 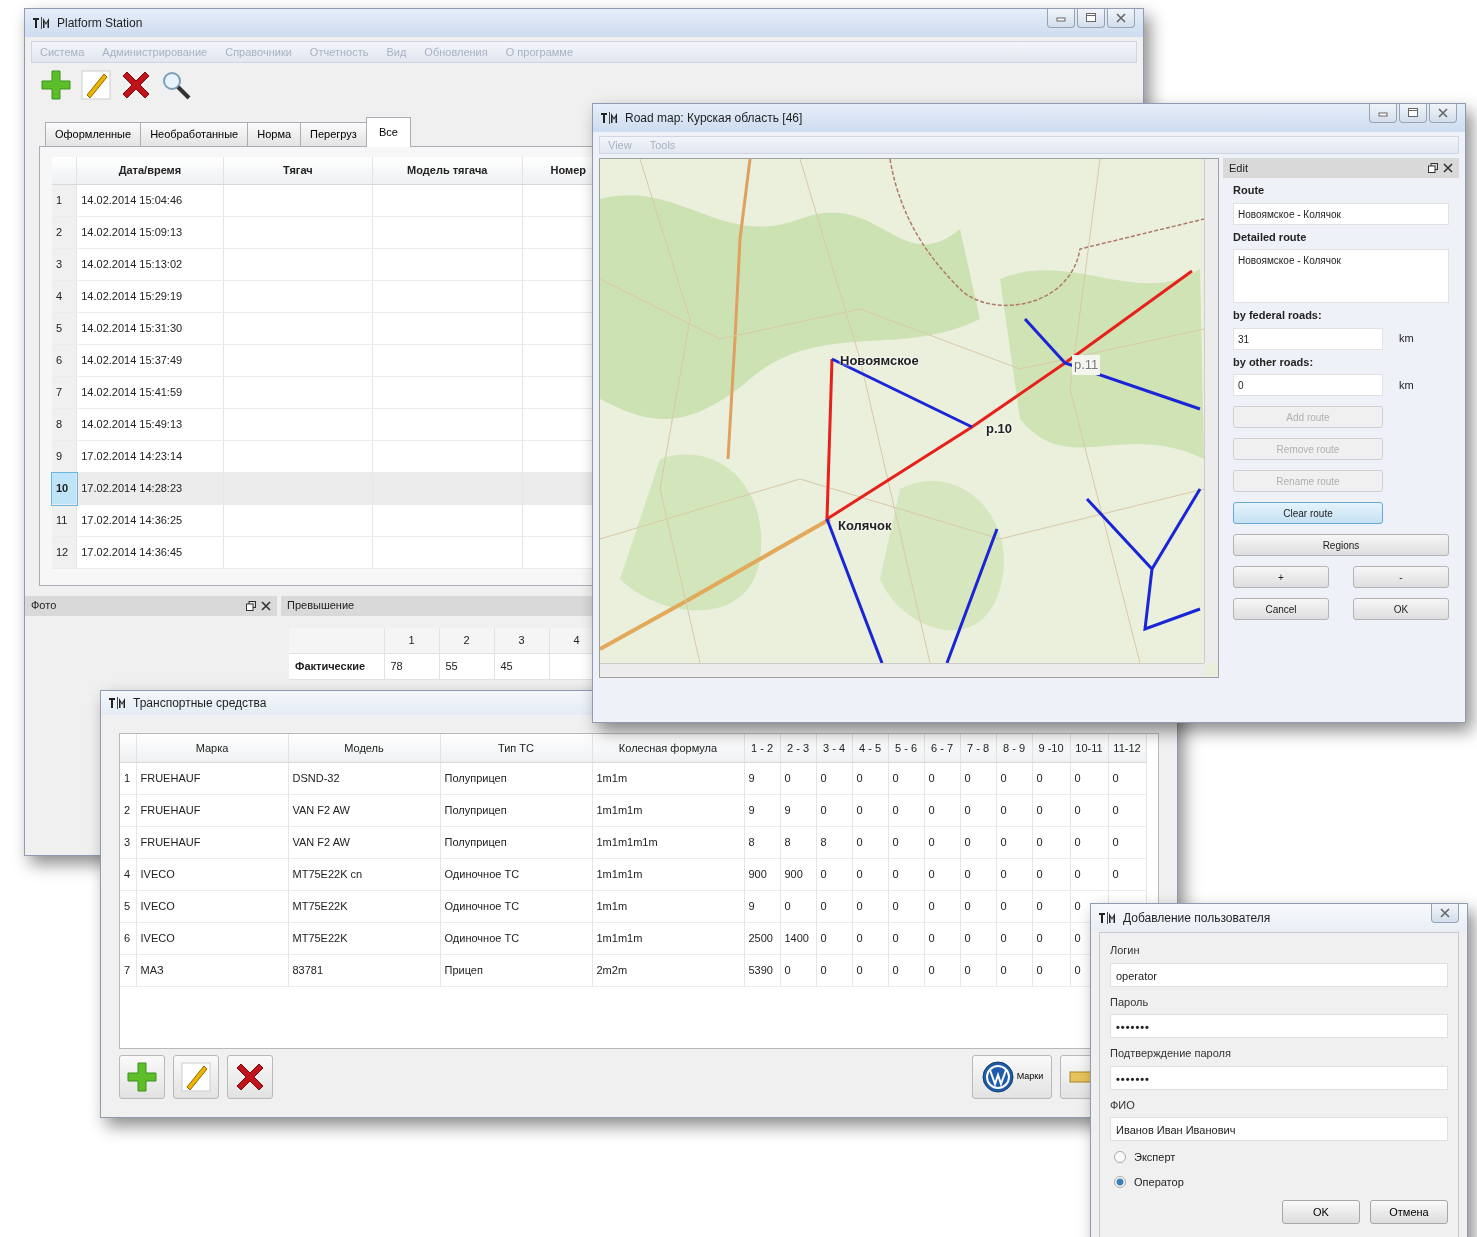 I want to click on column-header: Тип ТС, so click(x=516, y=748).